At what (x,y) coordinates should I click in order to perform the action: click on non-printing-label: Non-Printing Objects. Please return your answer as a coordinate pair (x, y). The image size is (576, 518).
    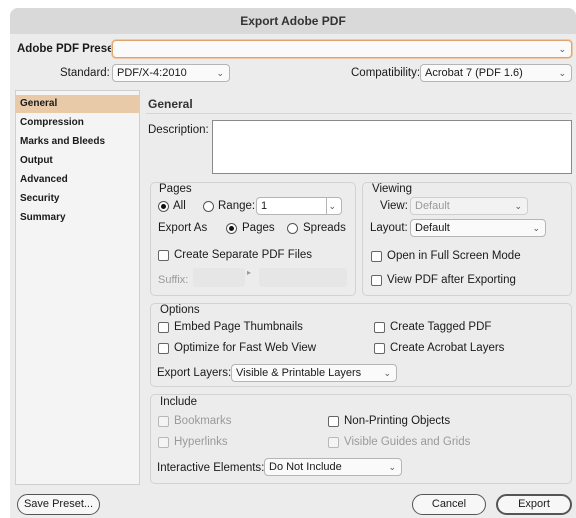
    Looking at the image, I should click on (397, 421).